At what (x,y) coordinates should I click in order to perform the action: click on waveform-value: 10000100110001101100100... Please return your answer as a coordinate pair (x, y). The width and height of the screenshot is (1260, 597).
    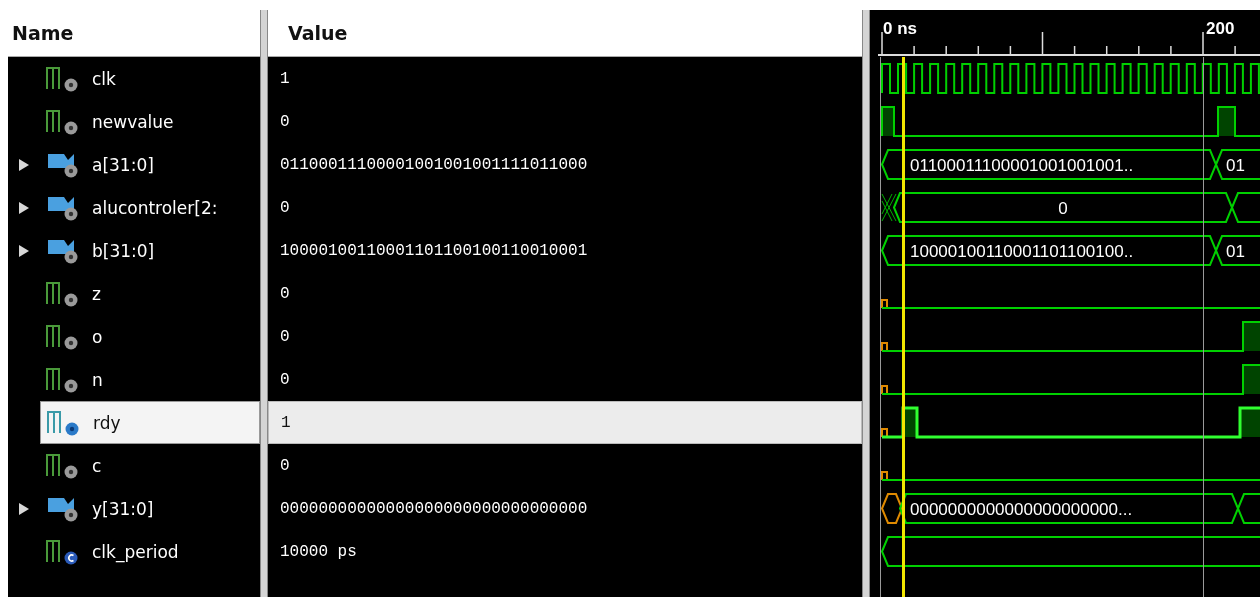
    Looking at the image, I should click on (1022, 251).